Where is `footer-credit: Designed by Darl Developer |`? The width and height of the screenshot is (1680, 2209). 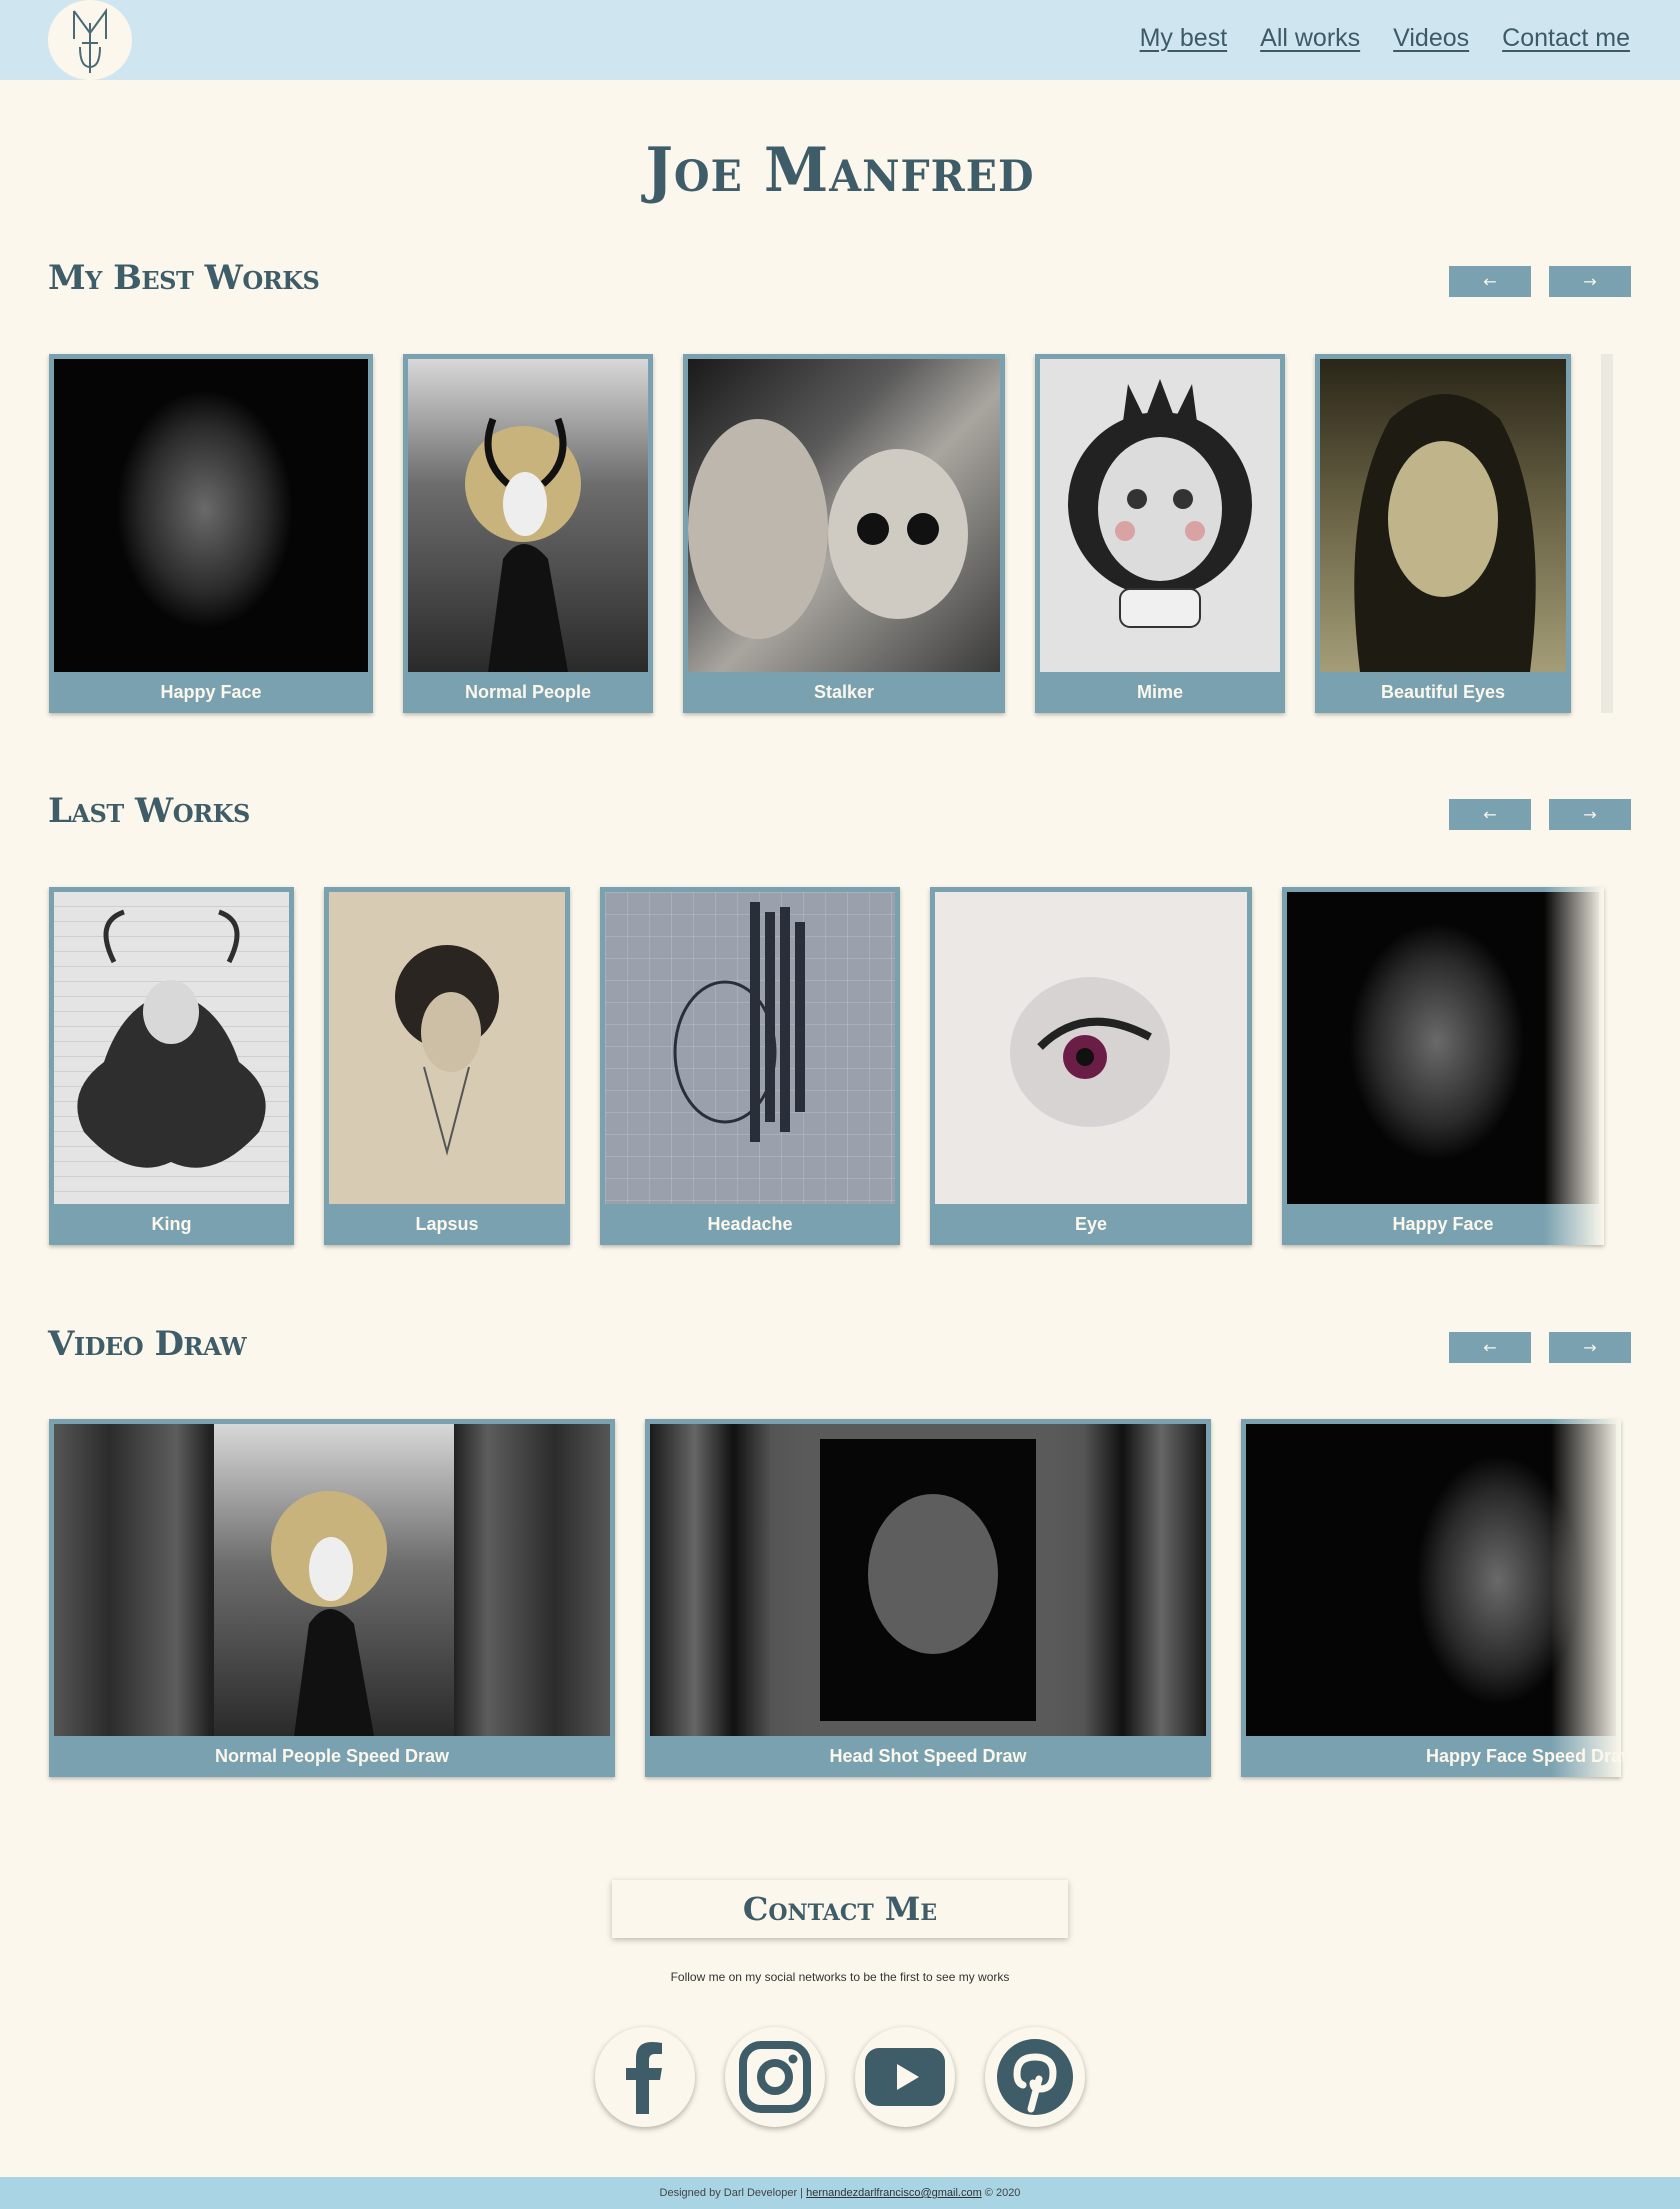
footer-credit: Designed by Darl Developer | is located at coordinates (731, 2193).